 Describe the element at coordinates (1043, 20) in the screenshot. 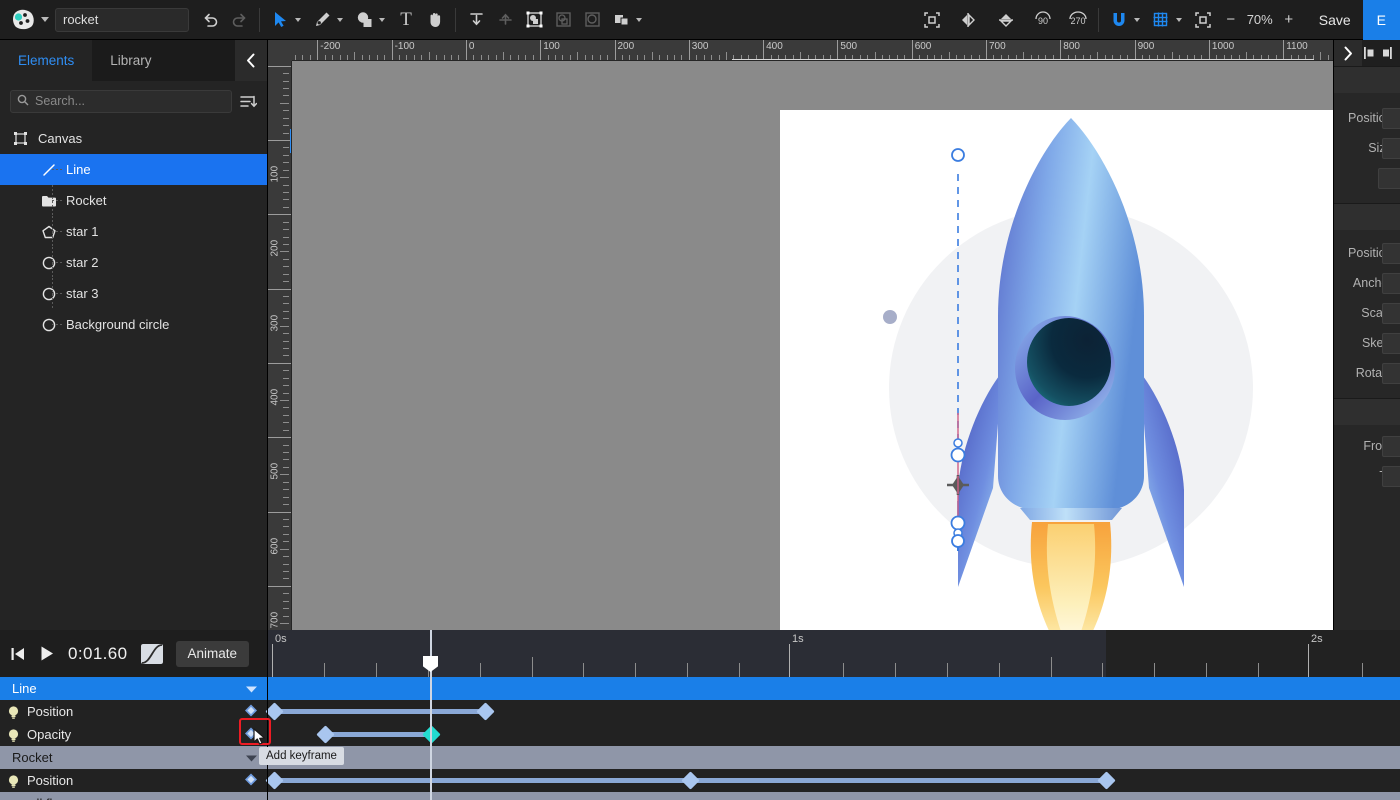

I see `rotate-90-tool: 90` at that location.